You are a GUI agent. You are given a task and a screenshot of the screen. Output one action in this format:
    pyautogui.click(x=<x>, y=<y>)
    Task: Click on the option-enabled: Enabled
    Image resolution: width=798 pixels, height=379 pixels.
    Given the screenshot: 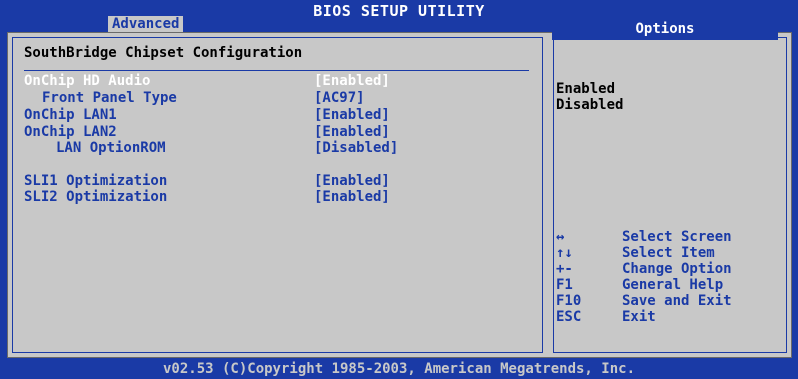 What is the action you would take?
    pyautogui.click(x=585, y=89)
    